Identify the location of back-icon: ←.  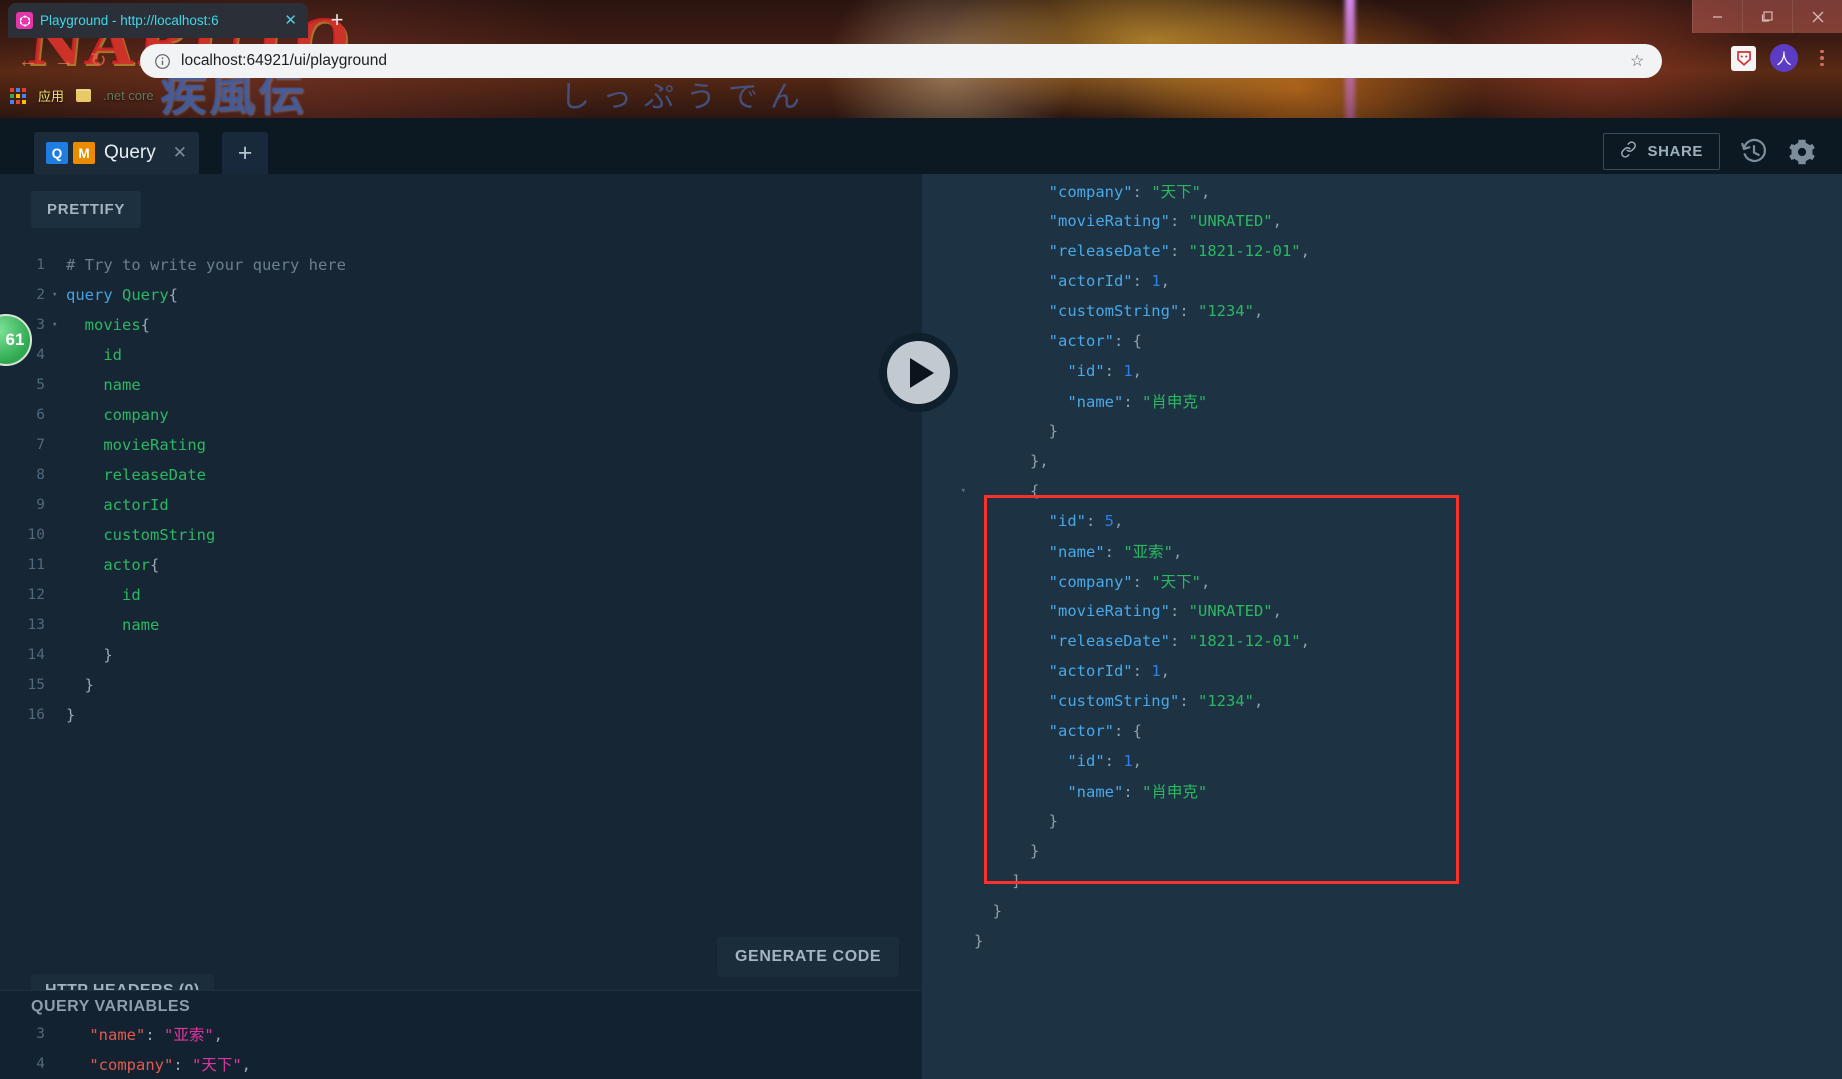
(28, 61).